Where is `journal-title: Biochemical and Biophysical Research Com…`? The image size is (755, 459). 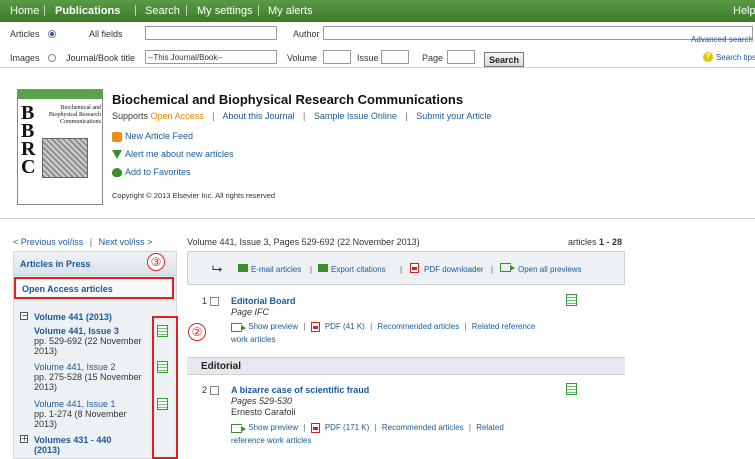
journal-title: Biochemical and Biophysical Research Com… is located at coordinates (288, 99).